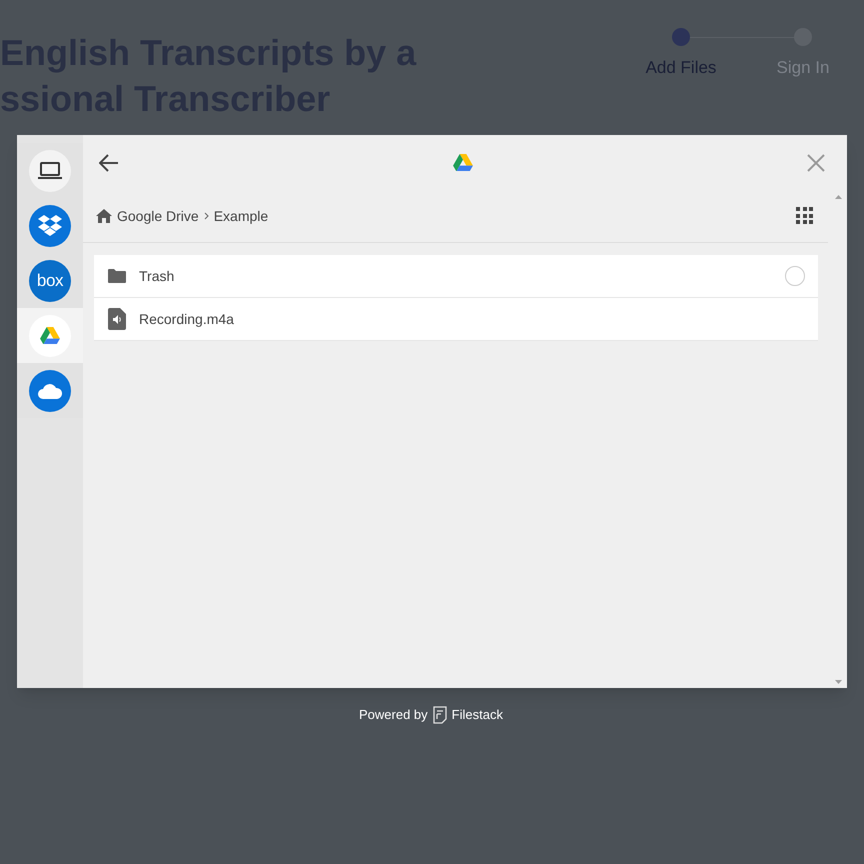 The image size is (864, 864). I want to click on file-name: Recording.m4a, so click(187, 319).